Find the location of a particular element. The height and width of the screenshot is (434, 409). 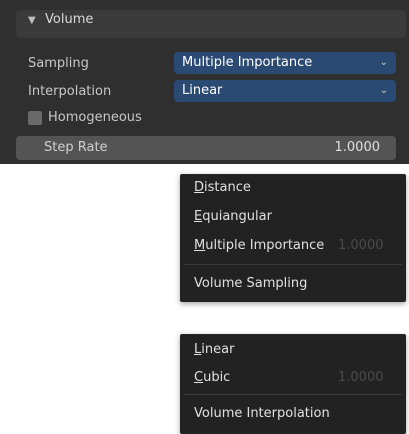

menu-item-equiangular: Equiangular is located at coordinates (233, 216).